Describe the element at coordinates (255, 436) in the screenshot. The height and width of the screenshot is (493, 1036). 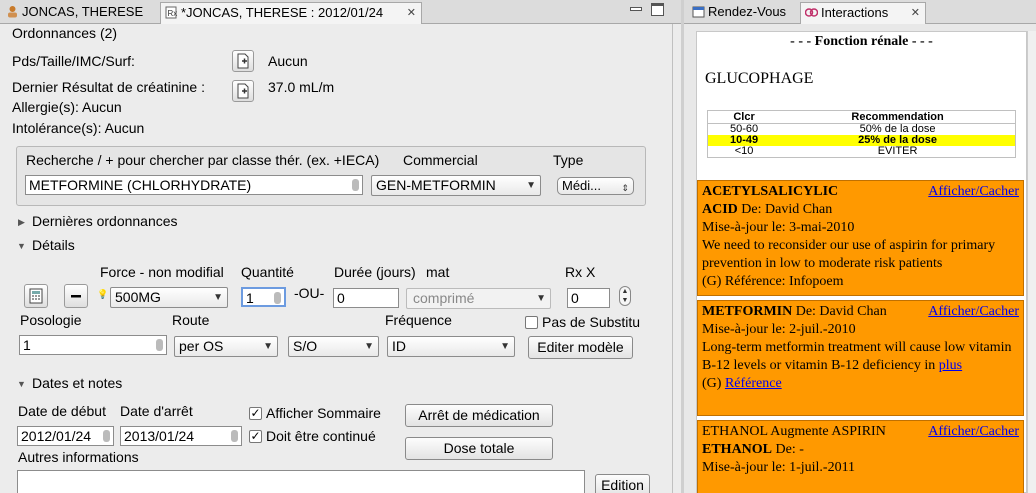
I see `doit-continue-checkbox: ✓` at that location.